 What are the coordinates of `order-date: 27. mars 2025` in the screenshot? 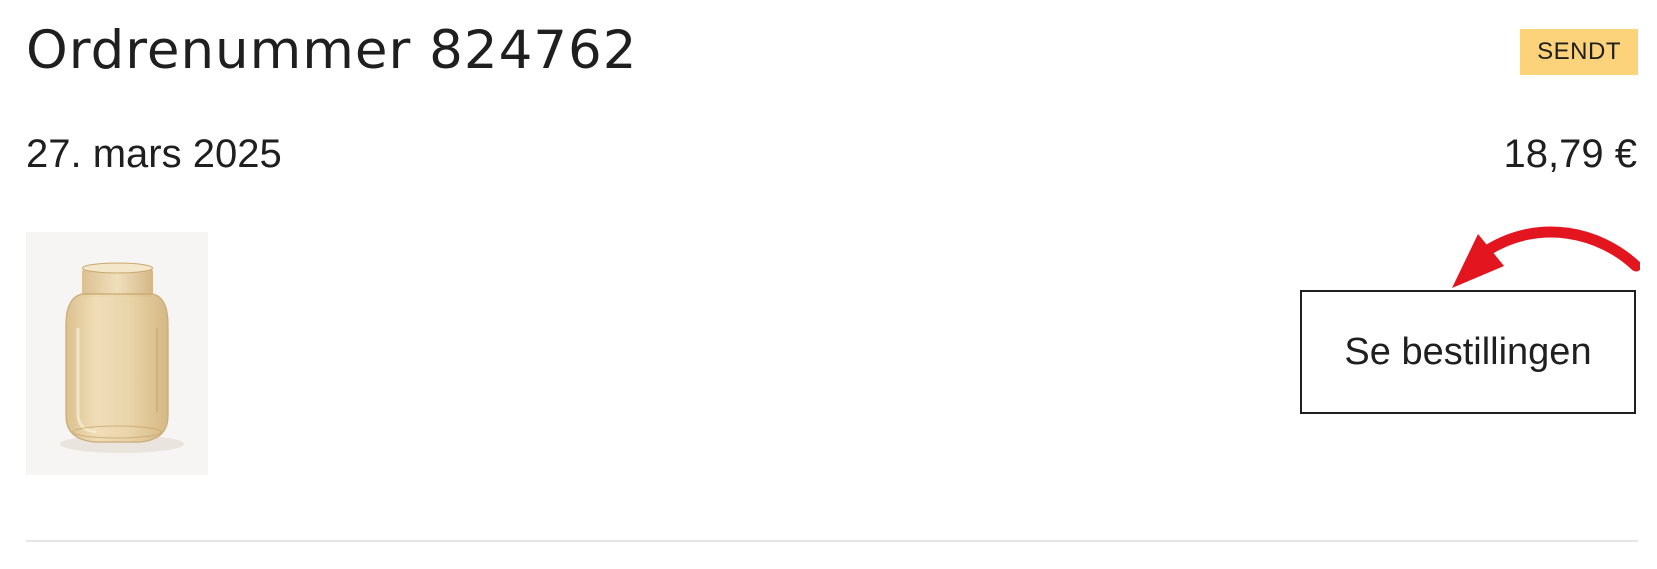 It's located at (154, 154).